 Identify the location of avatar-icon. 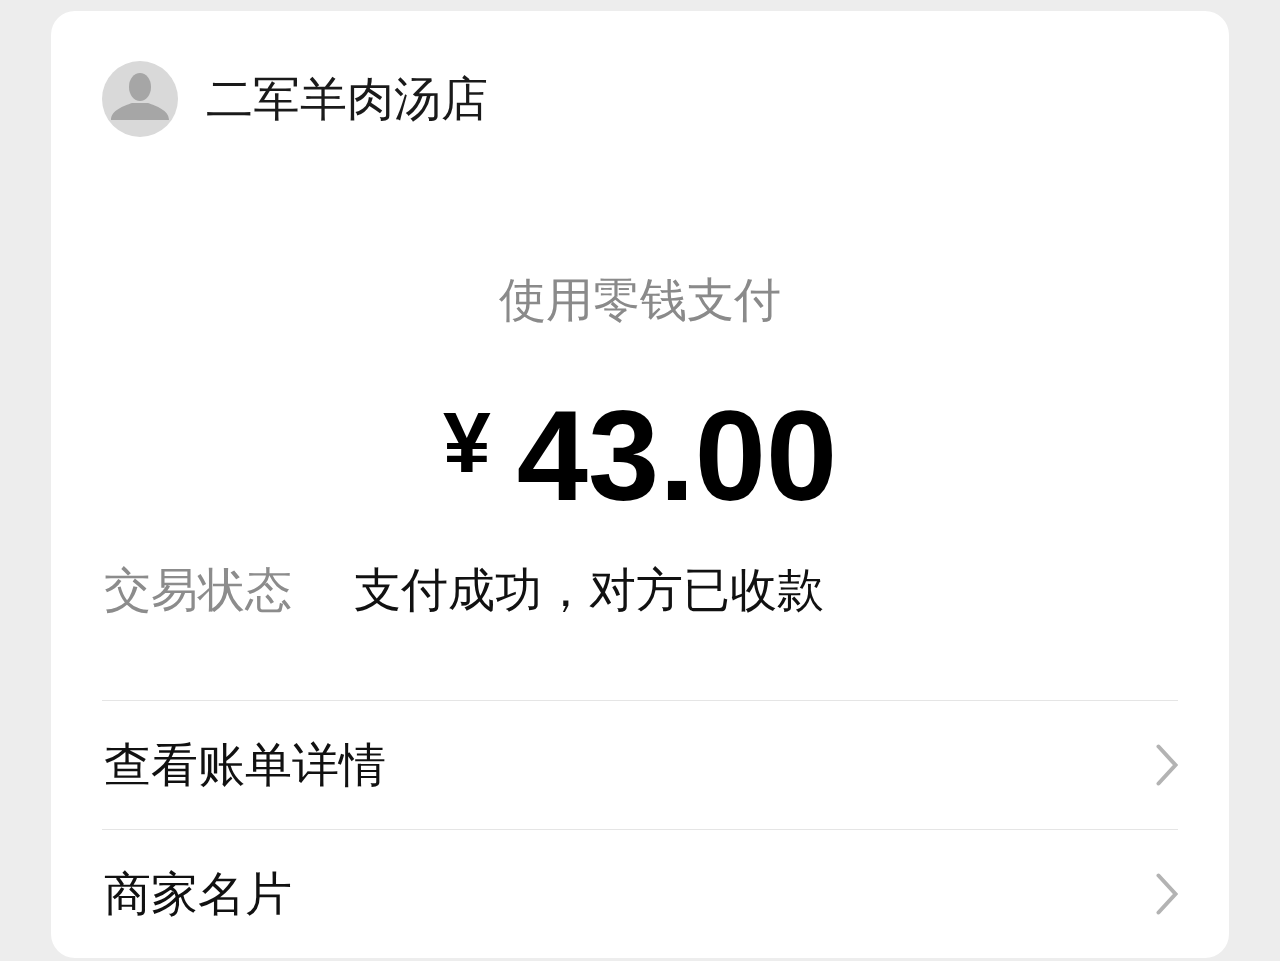
(140, 99).